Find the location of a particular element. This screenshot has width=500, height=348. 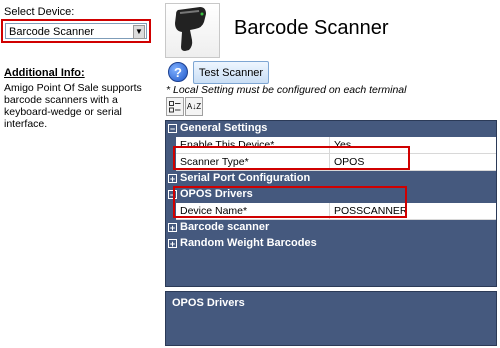

device-select-highlight: Barcode Scanner ▼ is located at coordinates (76, 31).